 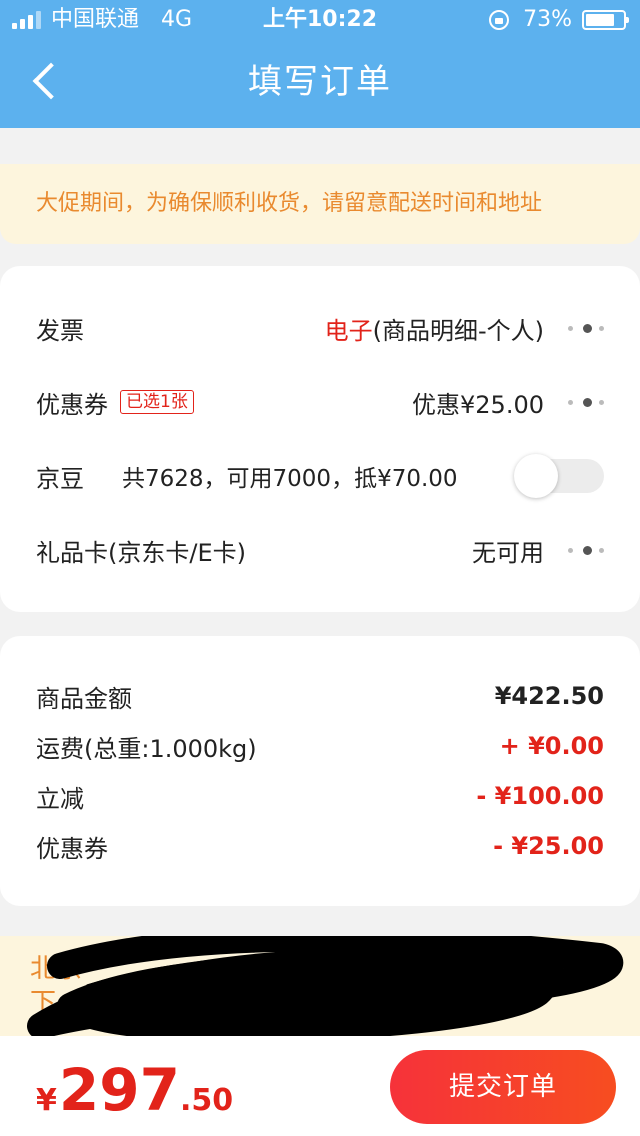 What do you see at coordinates (46, 1100) in the screenshot?
I see `price-currency: ¥` at bounding box center [46, 1100].